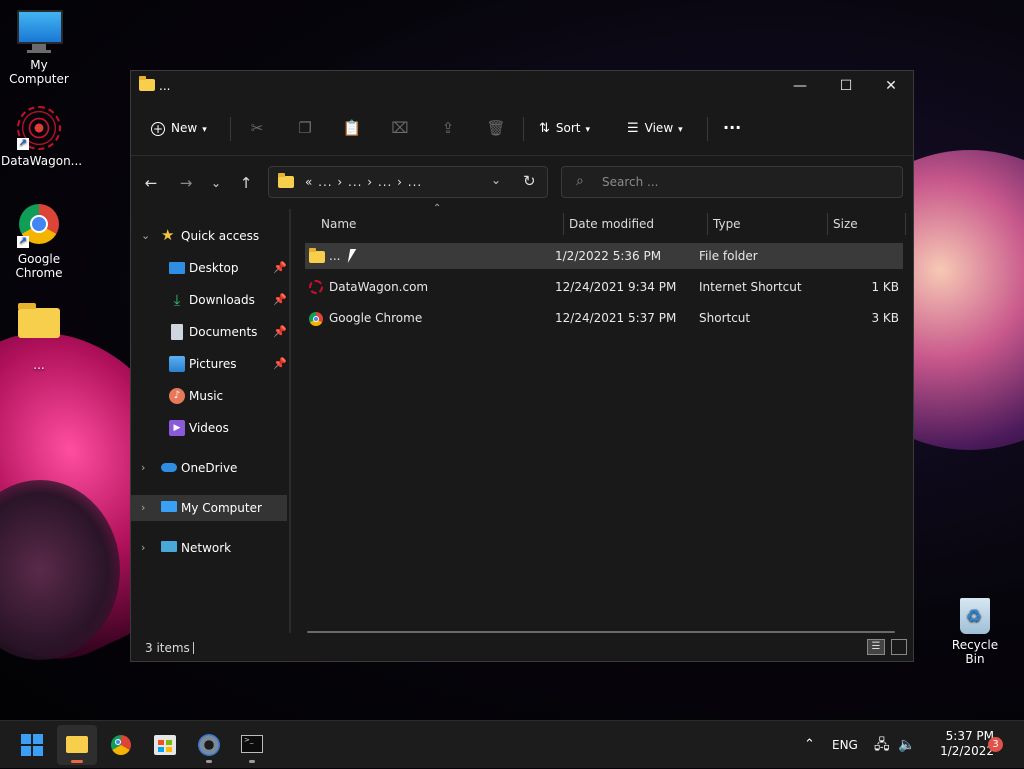 The image size is (1024, 769). What do you see at coordinates (151, 183) in the screenshot?
I see `back-button: ←` at bounding box center [151, 183].